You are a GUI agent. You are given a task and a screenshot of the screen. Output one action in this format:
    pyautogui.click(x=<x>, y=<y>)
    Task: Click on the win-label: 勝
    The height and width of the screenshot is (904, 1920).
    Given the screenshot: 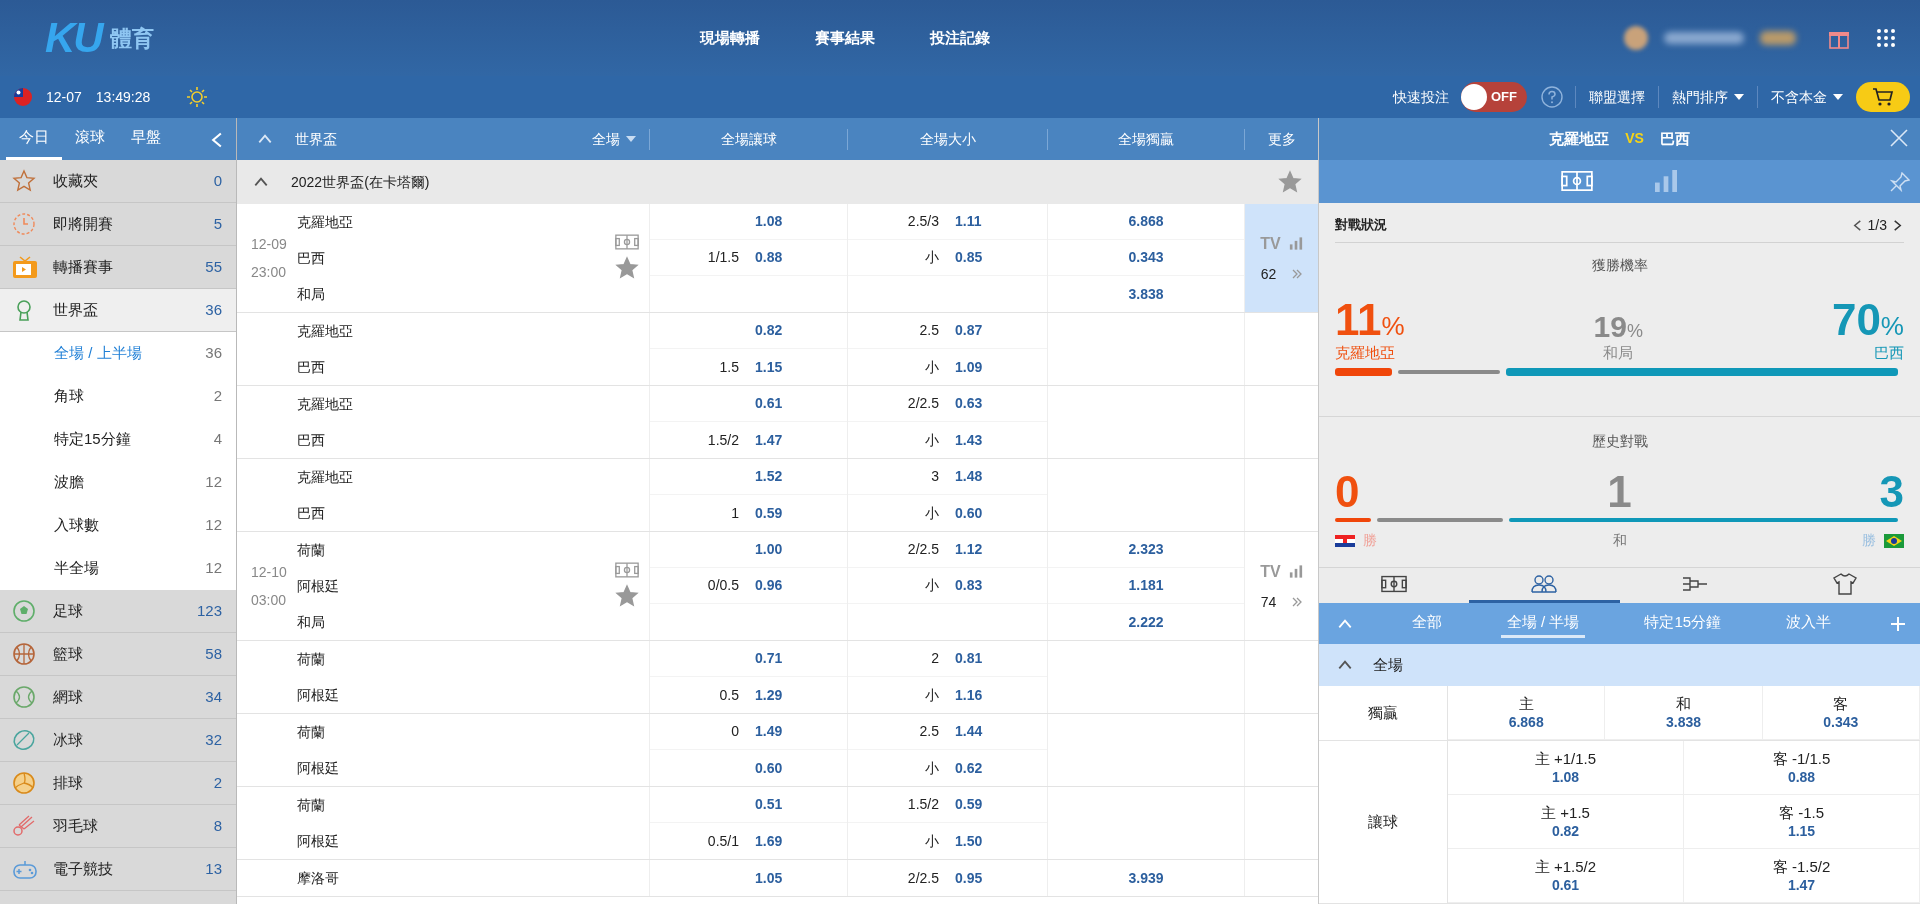 What is the action you would take?
    pyautogui.click(x=1869, y=541)
    